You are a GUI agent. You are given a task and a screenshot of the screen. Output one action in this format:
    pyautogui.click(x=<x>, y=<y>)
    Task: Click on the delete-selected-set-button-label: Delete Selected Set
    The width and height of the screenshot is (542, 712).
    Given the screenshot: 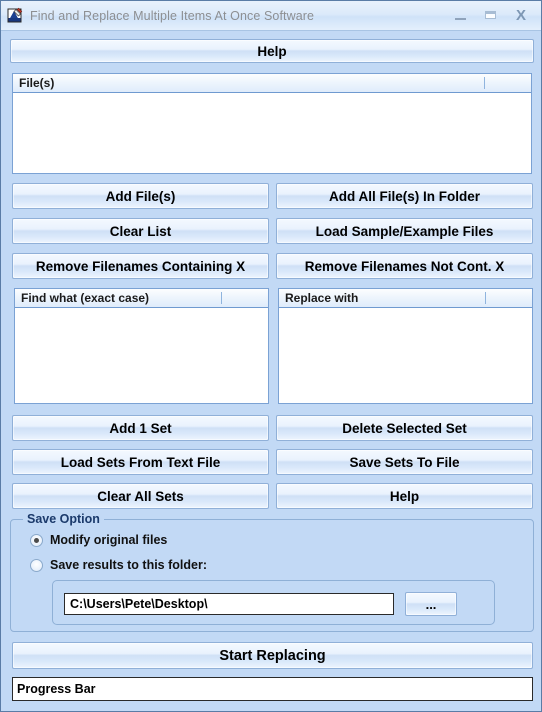 What is the action you would take?
    pyautogui.click(x=404, y=428)
    